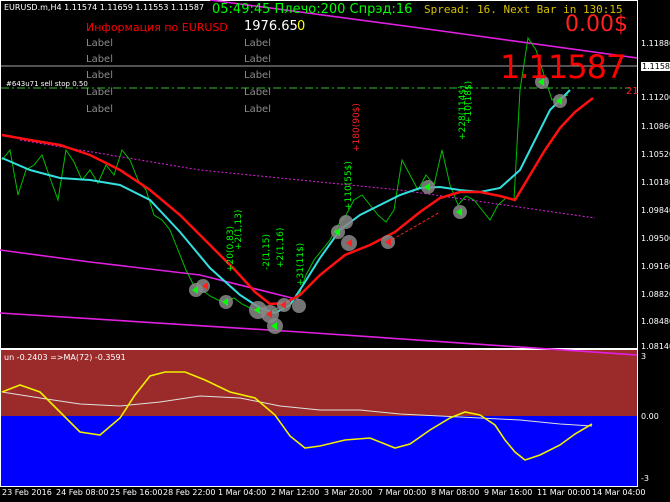  What do you see at coordinates (655, 238) in the screenshot?
I see `price-tick: 1.09500` at bounding box center [655, 238].